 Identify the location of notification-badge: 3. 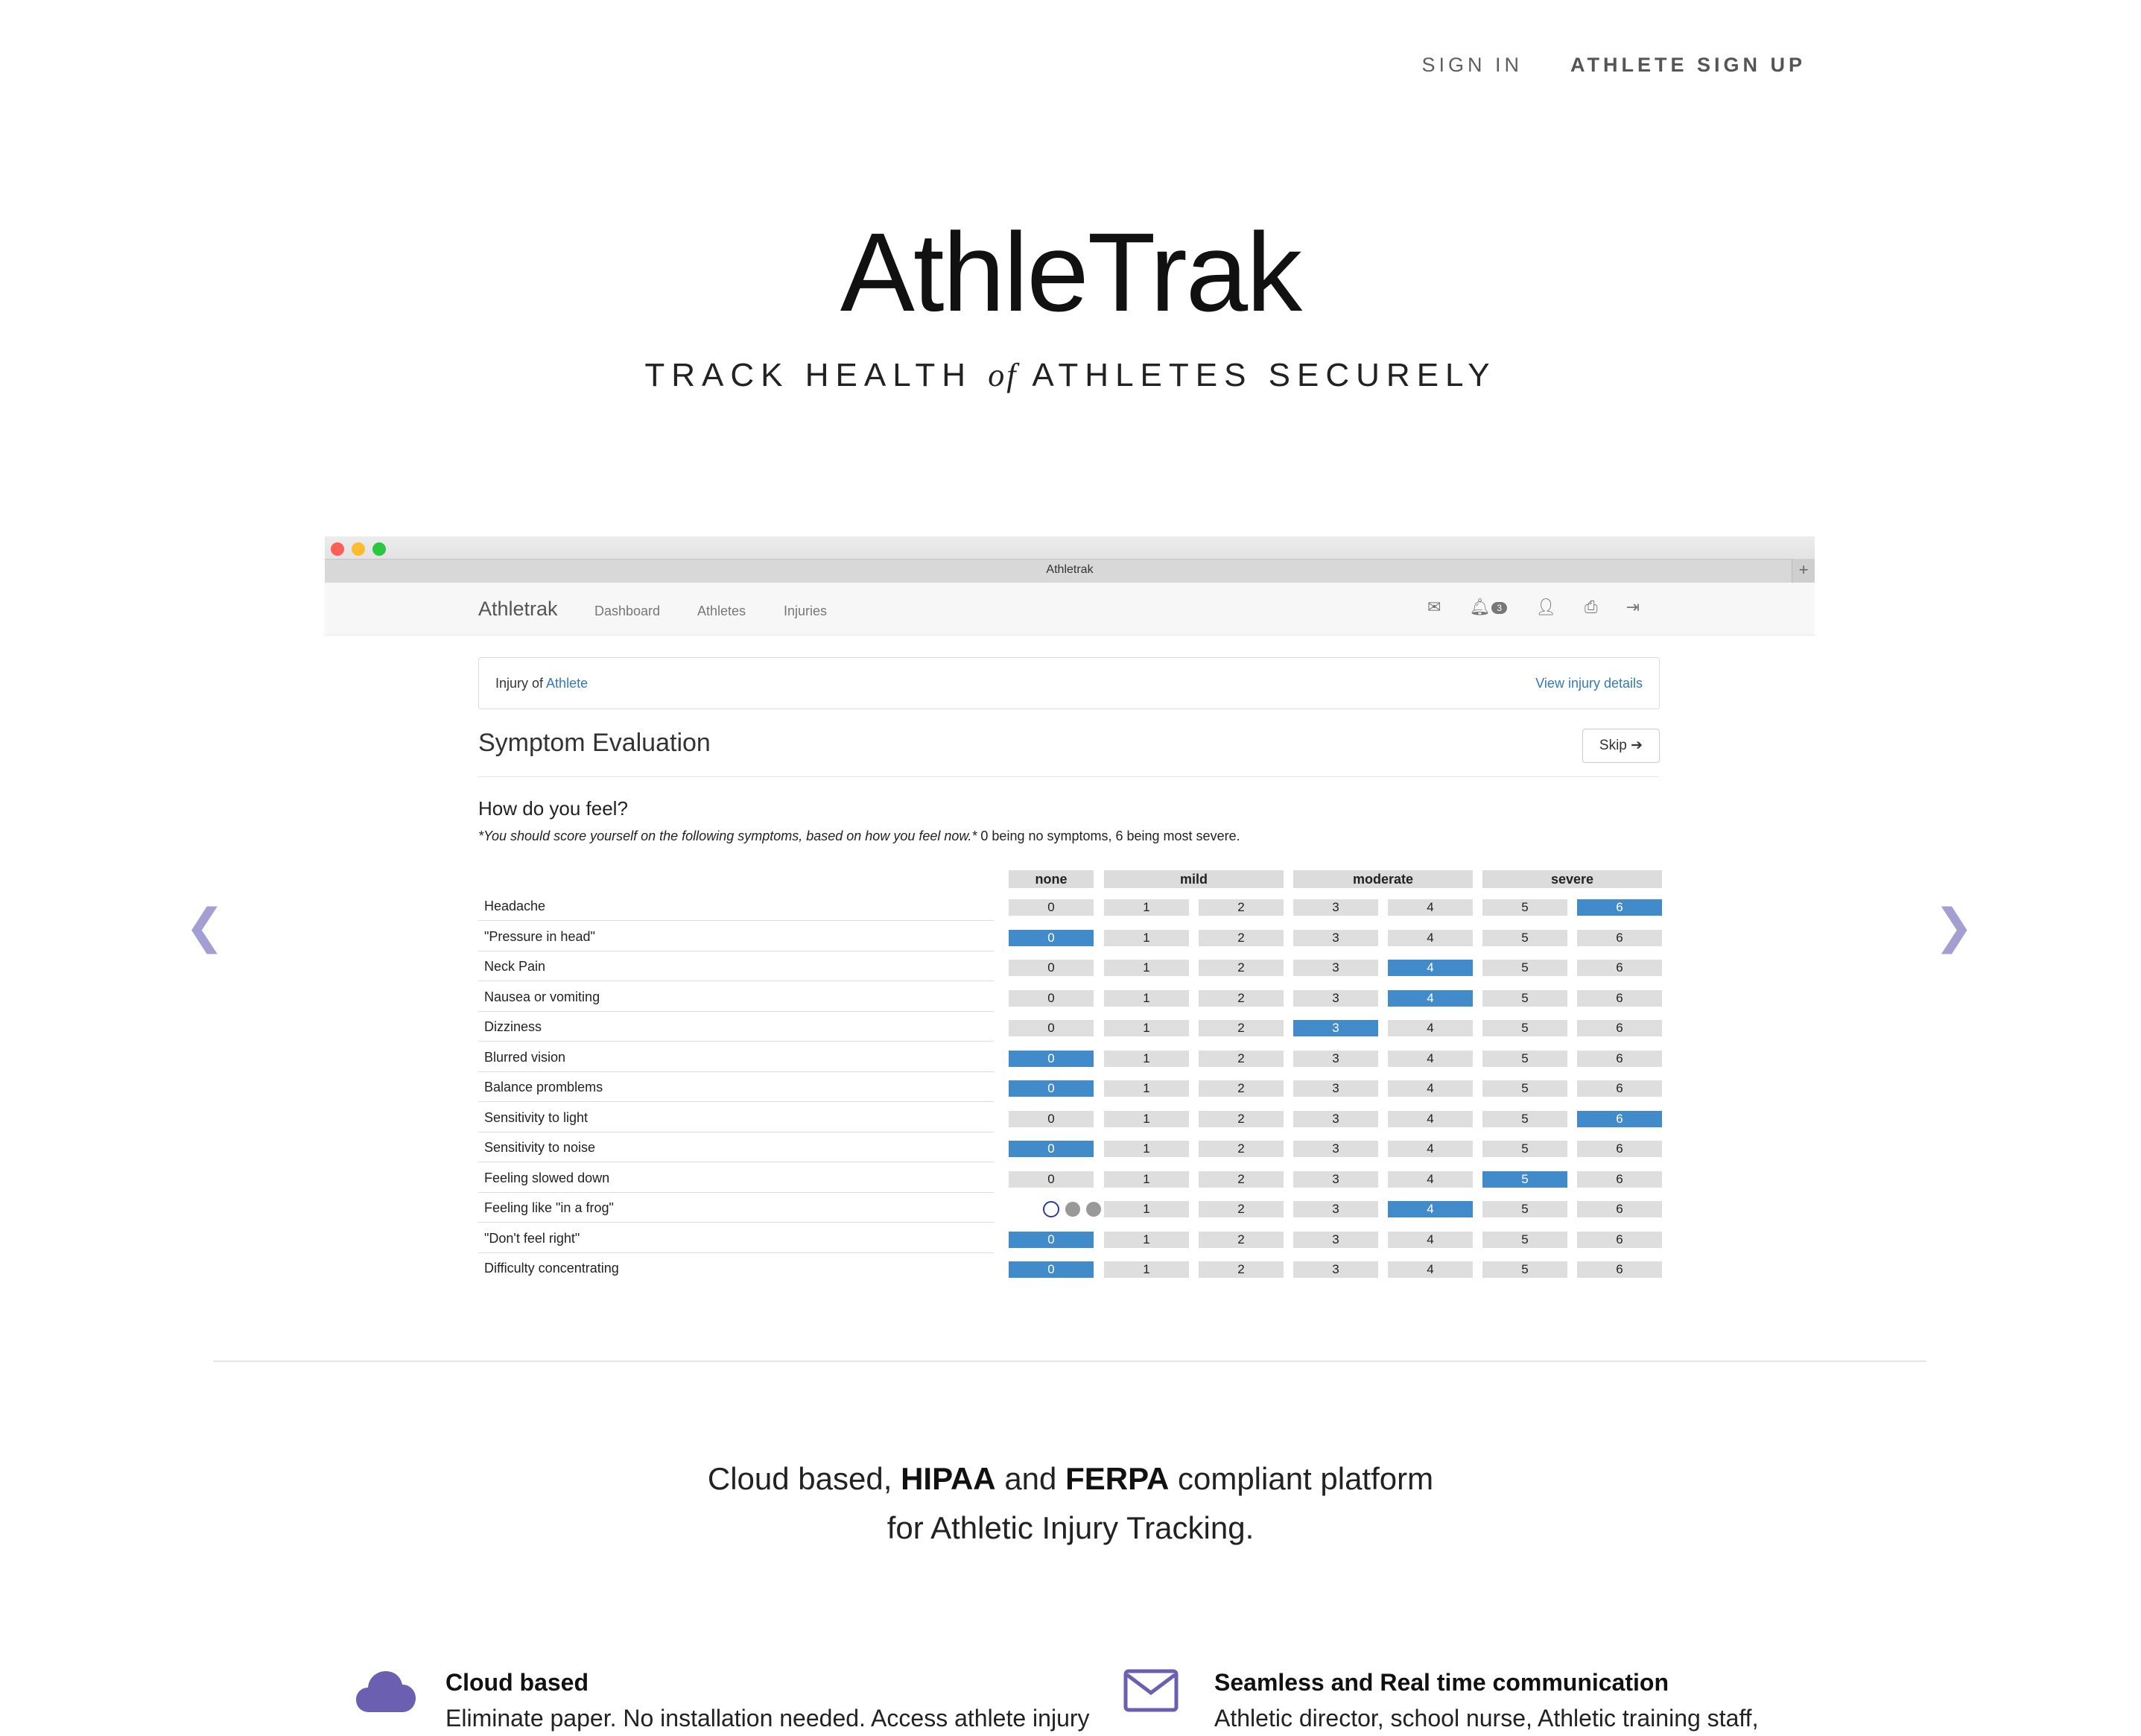
(1499, 608).